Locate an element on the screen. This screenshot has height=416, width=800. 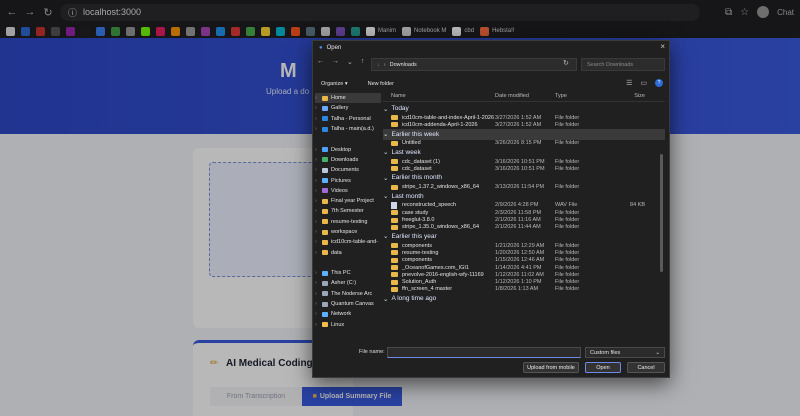
group-header: ⌄ Earlier this year is located at coordinates (524, 236).